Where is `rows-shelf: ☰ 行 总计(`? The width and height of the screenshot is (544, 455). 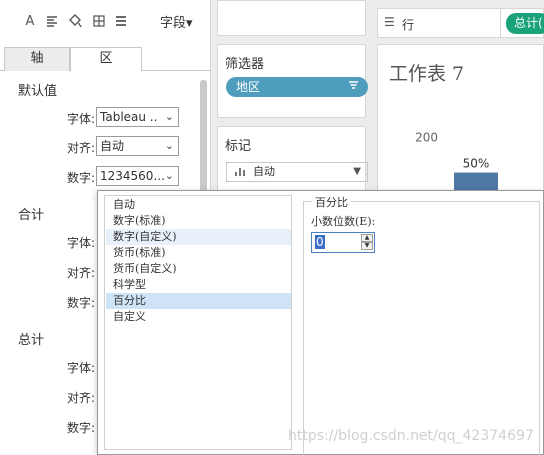
rows-shelf: ☰ 行 总计( is located at coordinates (460, 23).